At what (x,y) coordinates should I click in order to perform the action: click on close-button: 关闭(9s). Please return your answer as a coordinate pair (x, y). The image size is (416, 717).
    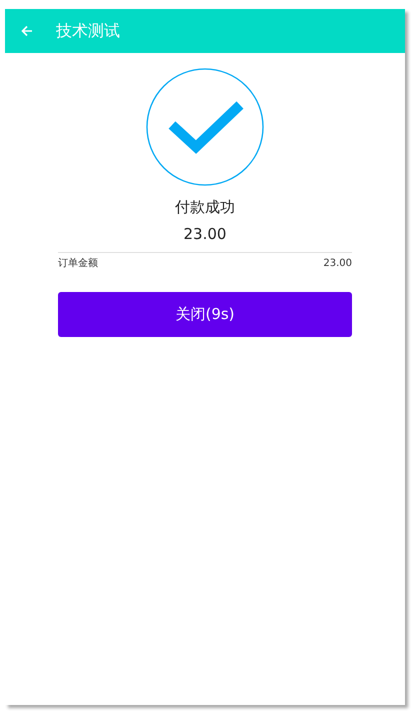
    Looking at the image, I should click on (205, 314).